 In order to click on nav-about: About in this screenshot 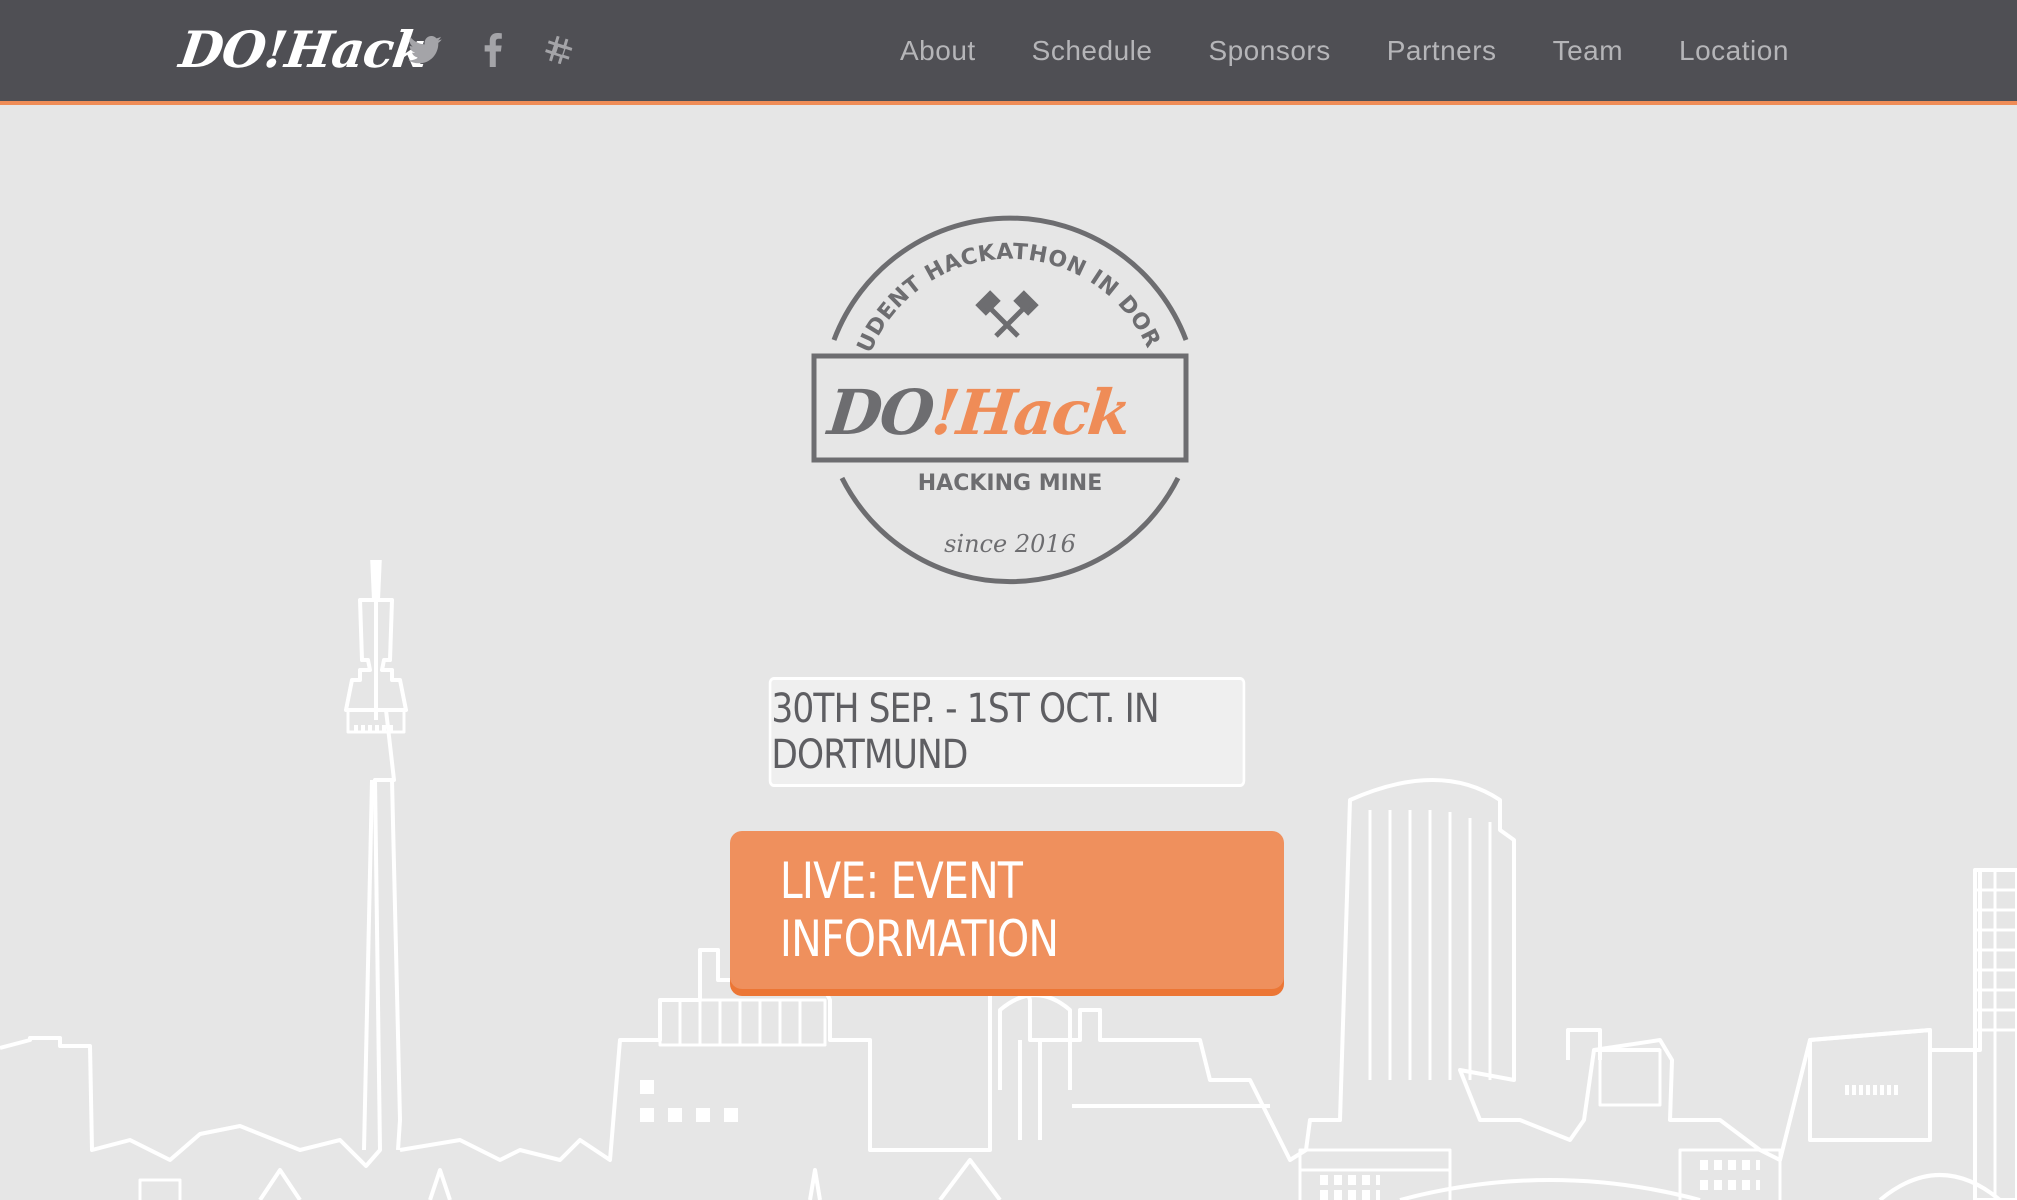, I will do `click(938, 51)`.